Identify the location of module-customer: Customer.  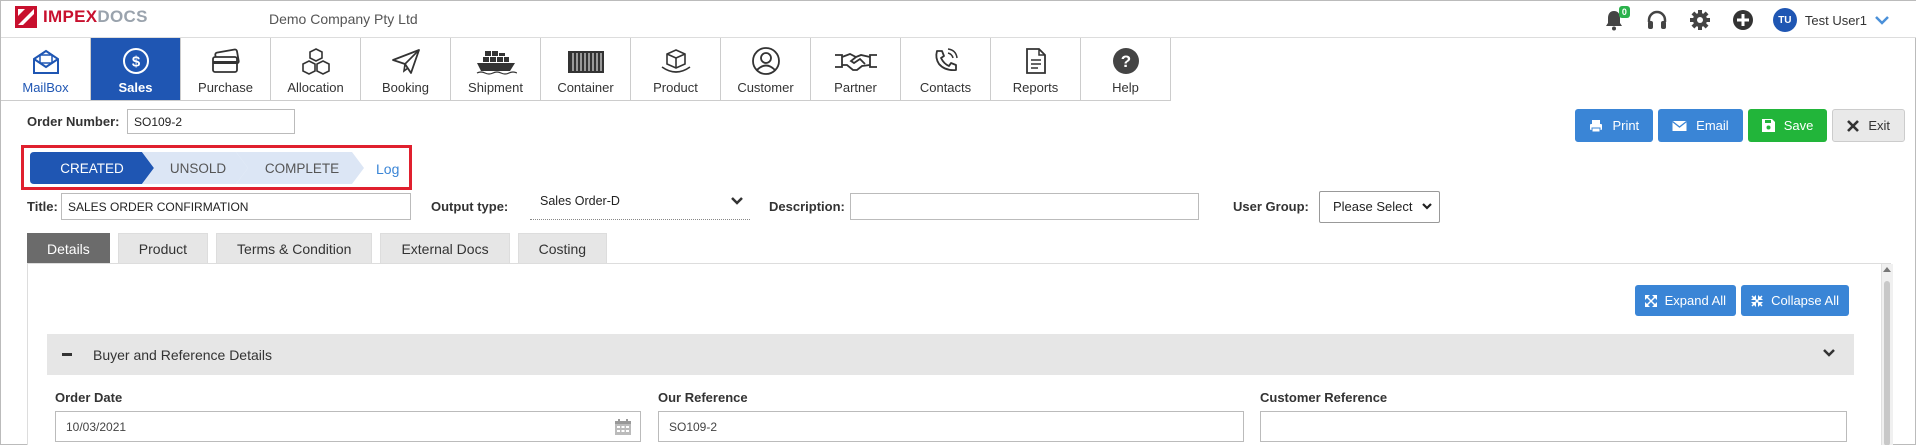
(766, 69).